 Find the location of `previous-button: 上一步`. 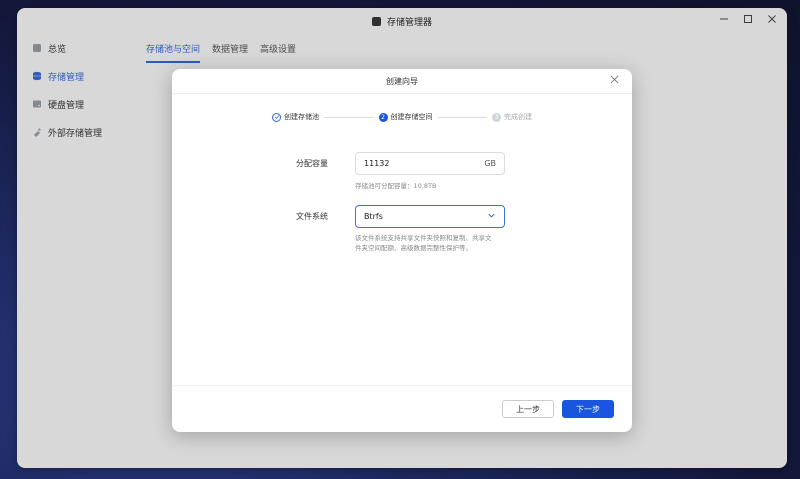

previous-button: 上一步 is located at coordinates (528, 409).